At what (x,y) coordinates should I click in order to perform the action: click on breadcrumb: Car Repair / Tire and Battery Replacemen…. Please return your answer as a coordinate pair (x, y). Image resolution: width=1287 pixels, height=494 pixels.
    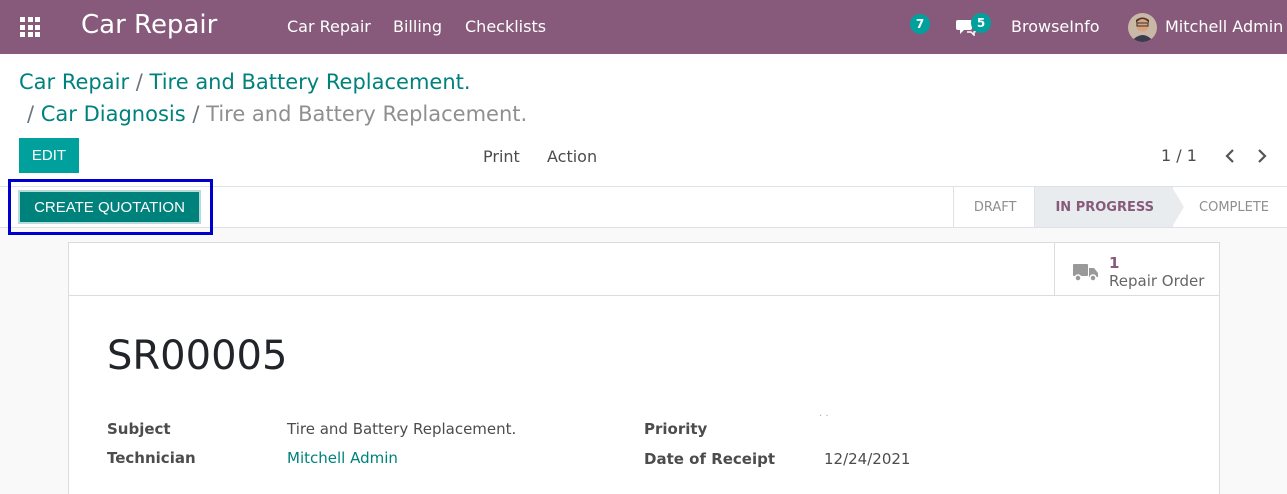
    Looking at the image, I should click on (245, 82).